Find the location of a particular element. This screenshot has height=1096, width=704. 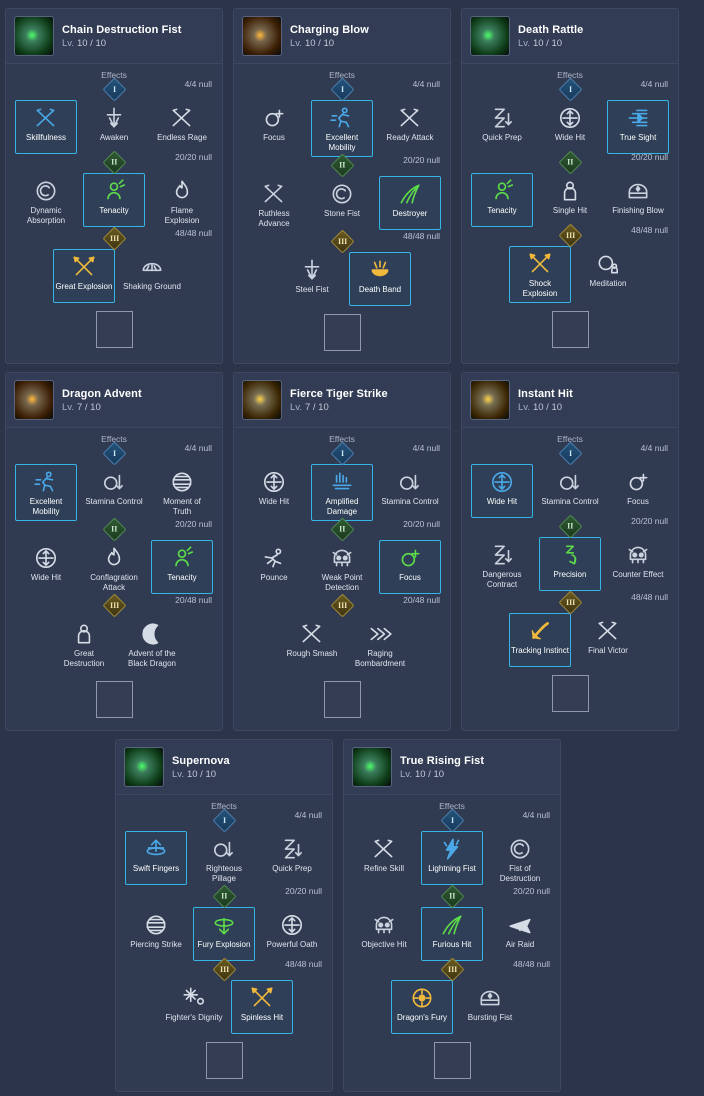

skill-level: Lv. 10 / 10 is located at coordinates (442, 774).